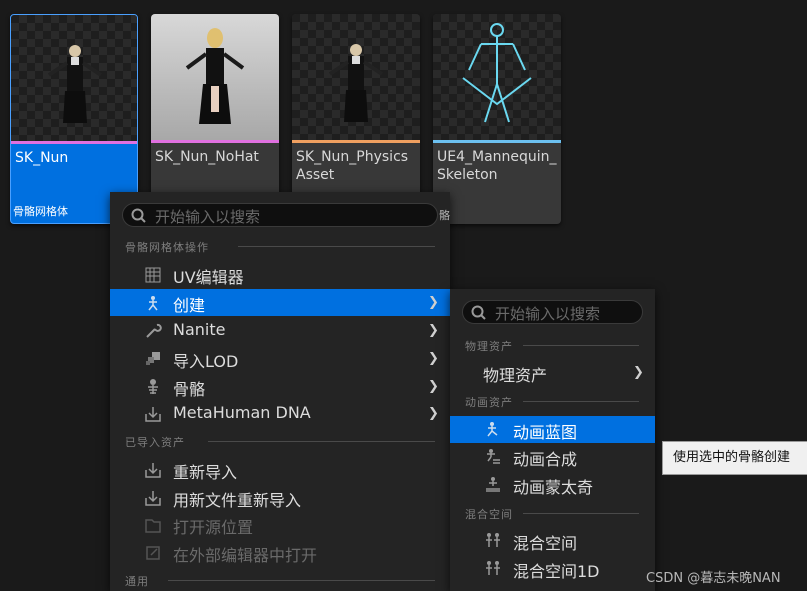 Image resolution: width=807 pixels, height=591 pixels. I want to click on blendspace1d-icon, so click(493, 568).